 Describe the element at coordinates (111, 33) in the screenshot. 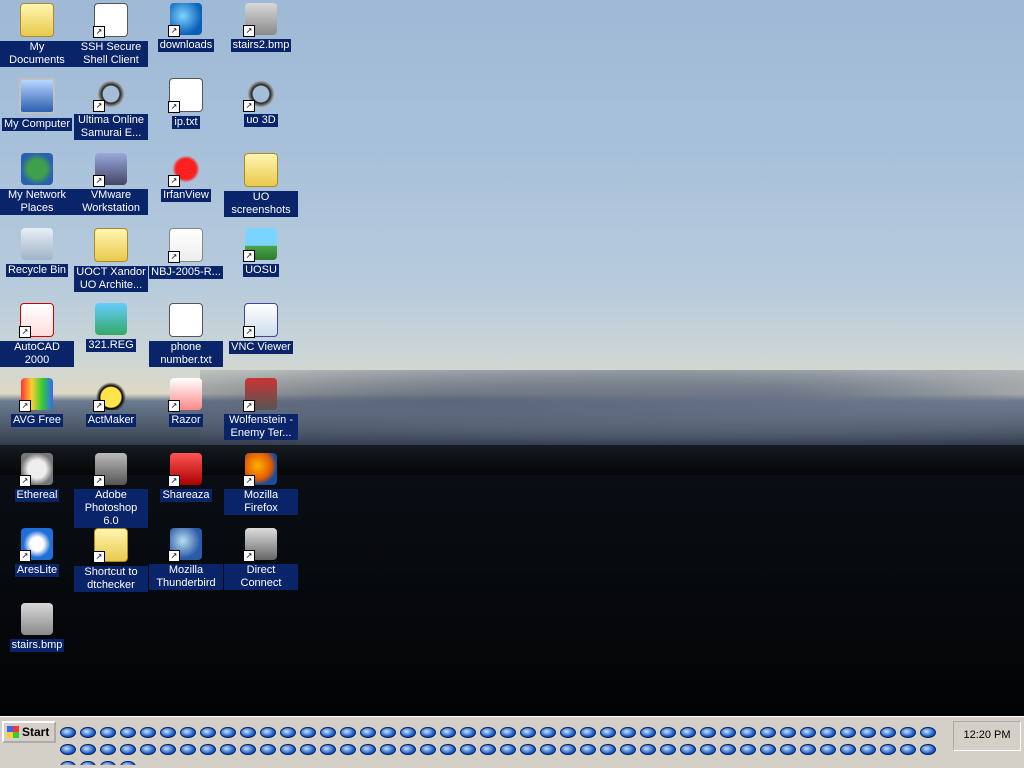

I see `desktop-icon: ↗ SSH Secure Shell Client` at that location.